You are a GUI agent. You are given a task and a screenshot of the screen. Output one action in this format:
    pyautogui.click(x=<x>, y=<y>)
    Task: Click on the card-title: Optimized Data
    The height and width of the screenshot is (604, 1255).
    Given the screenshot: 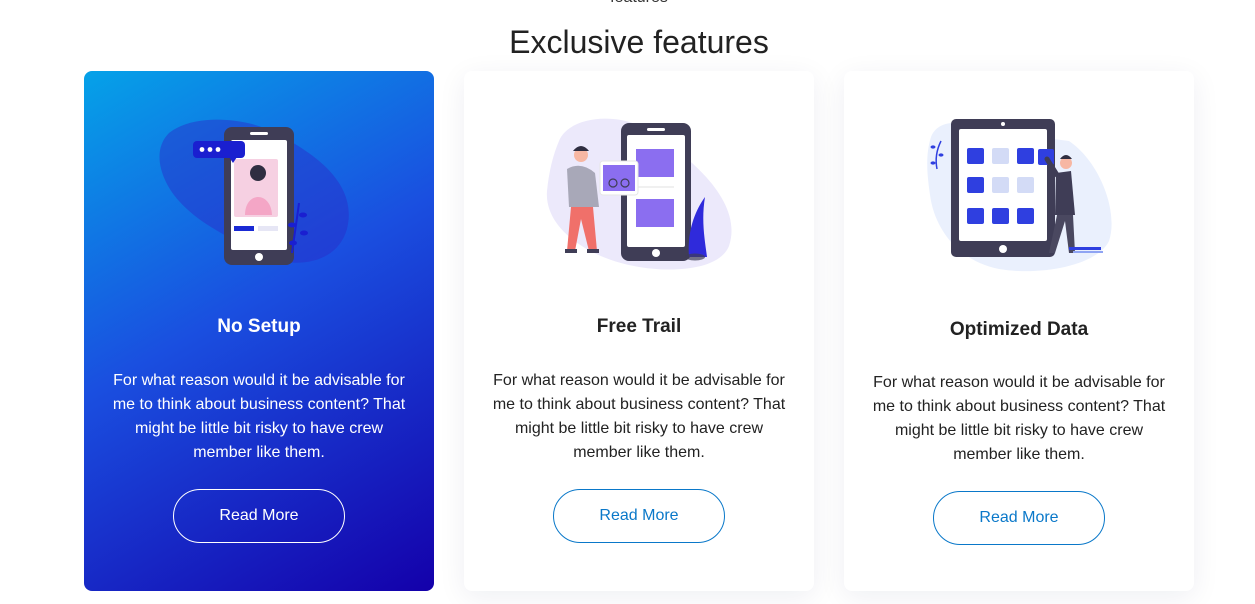 What is the action you would take?
    pyautogui.click(x=1019, y=329)
    